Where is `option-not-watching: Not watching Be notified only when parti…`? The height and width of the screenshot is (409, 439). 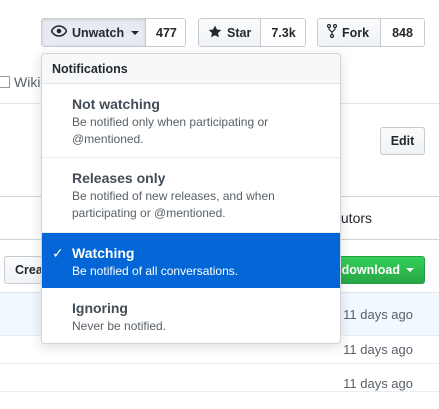
option-not-watching: Not watching Be notified only when parti… is located at coordinates (191, 121).